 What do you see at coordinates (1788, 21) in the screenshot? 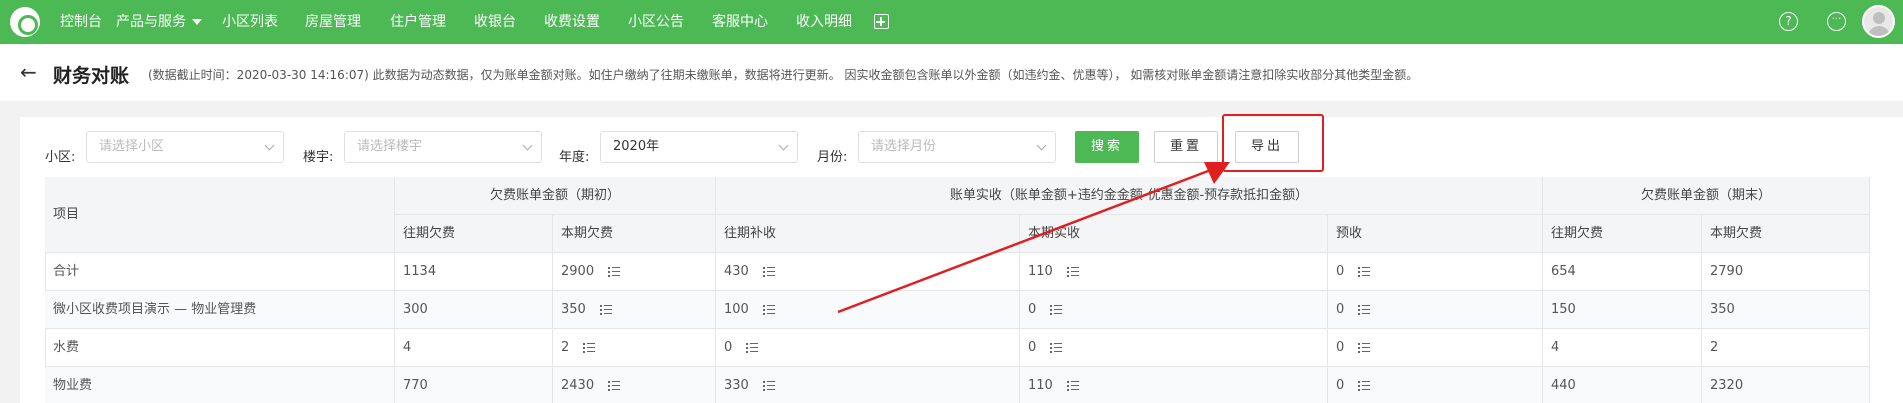
I see `help-icon: ?` at bounding box center [1788, 21].